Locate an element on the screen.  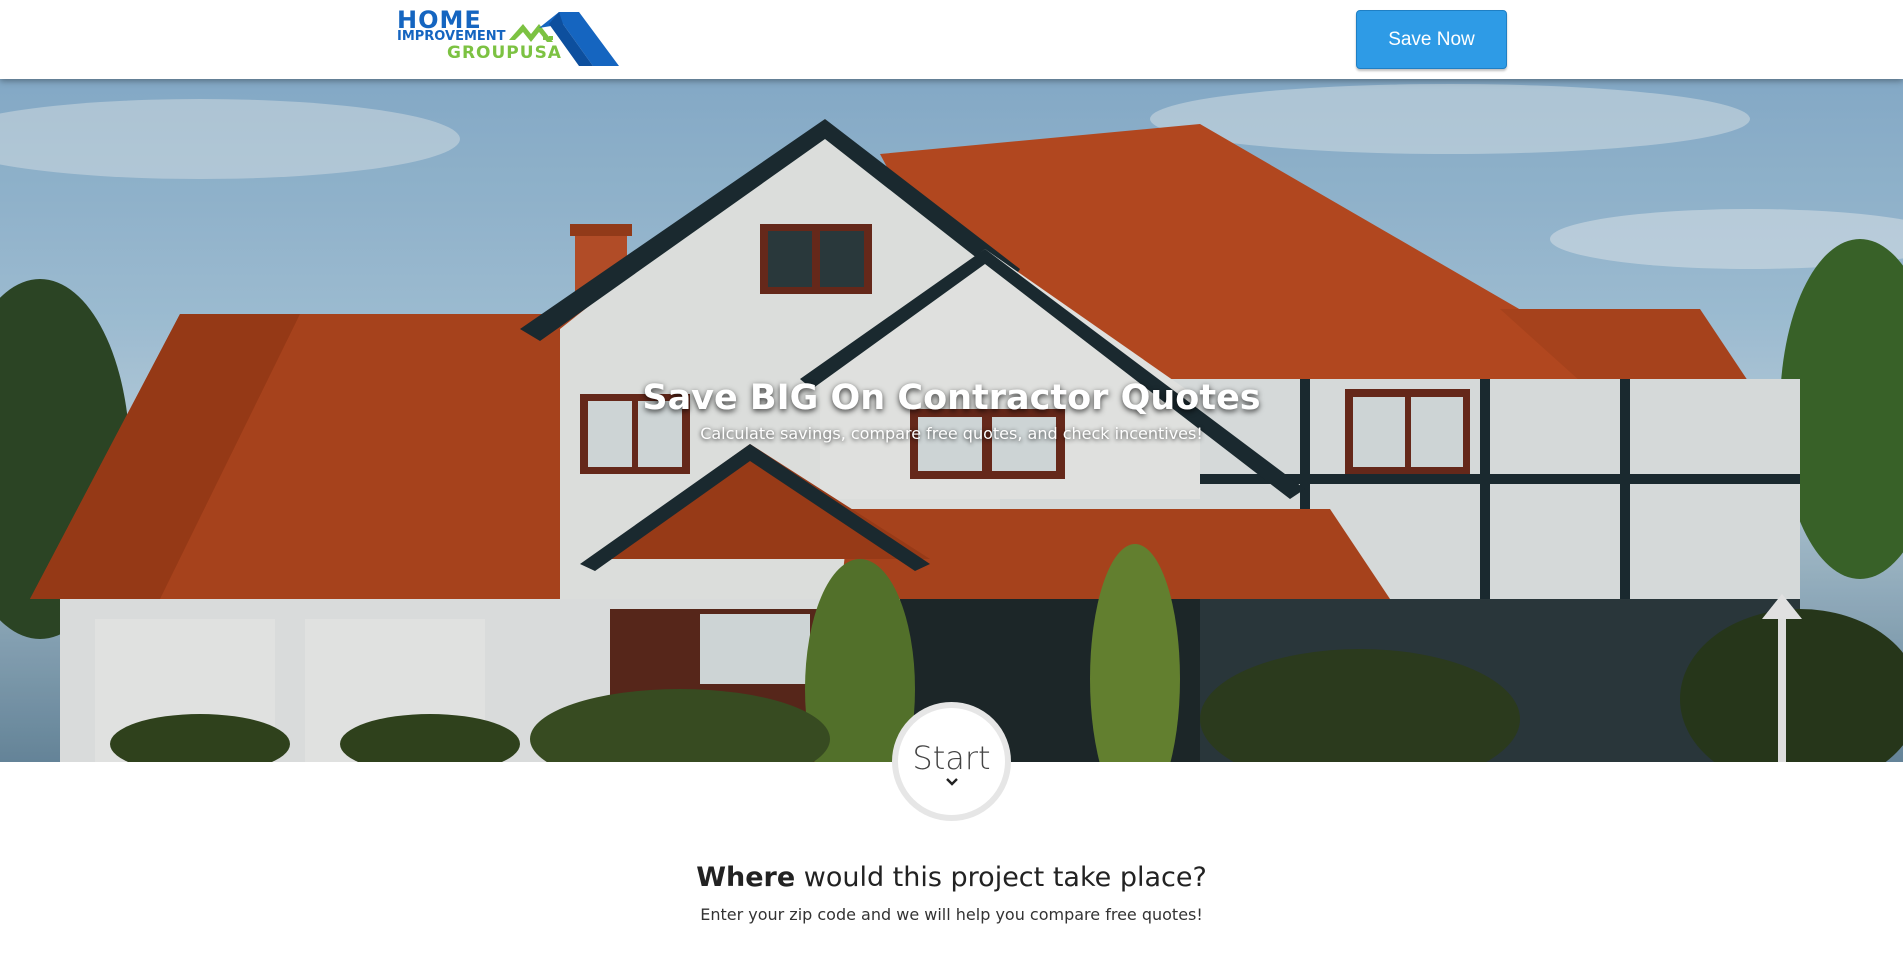
chevron-down-icon is located at coordinates (951, 781).